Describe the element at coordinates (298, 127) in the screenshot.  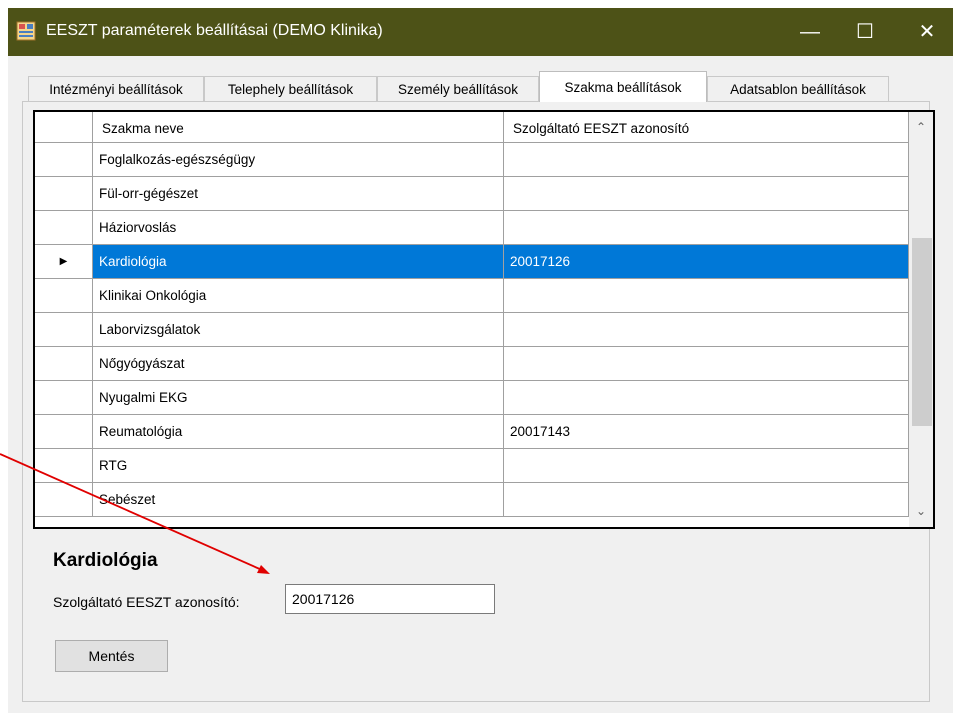
I see `column-header-szakma: Szakma neve` at that location.